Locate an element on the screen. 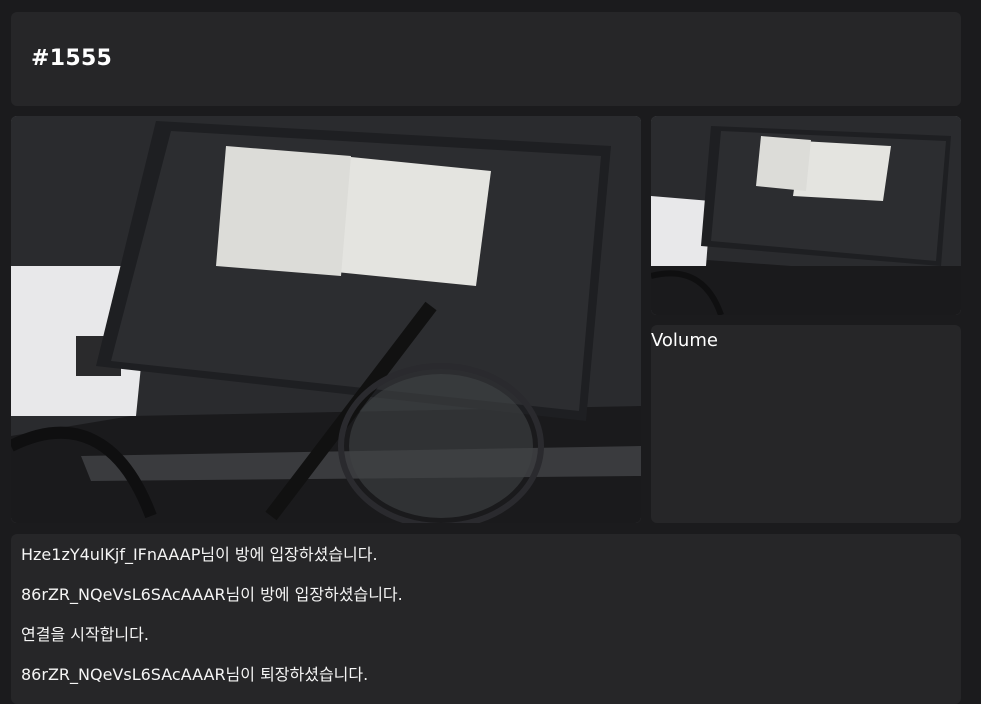  side-panel: Volume is located at coordinates (806, 424).